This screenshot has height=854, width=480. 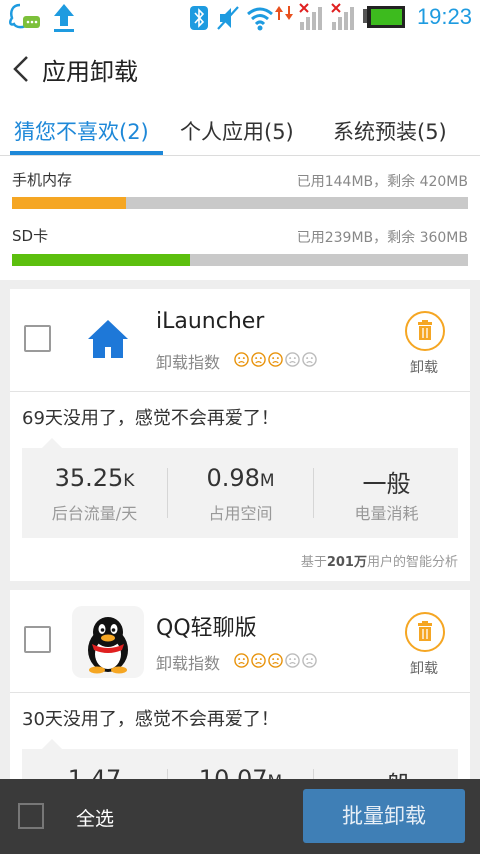 I want to click on stat-value: 0.98, so click(x=233, y=478).